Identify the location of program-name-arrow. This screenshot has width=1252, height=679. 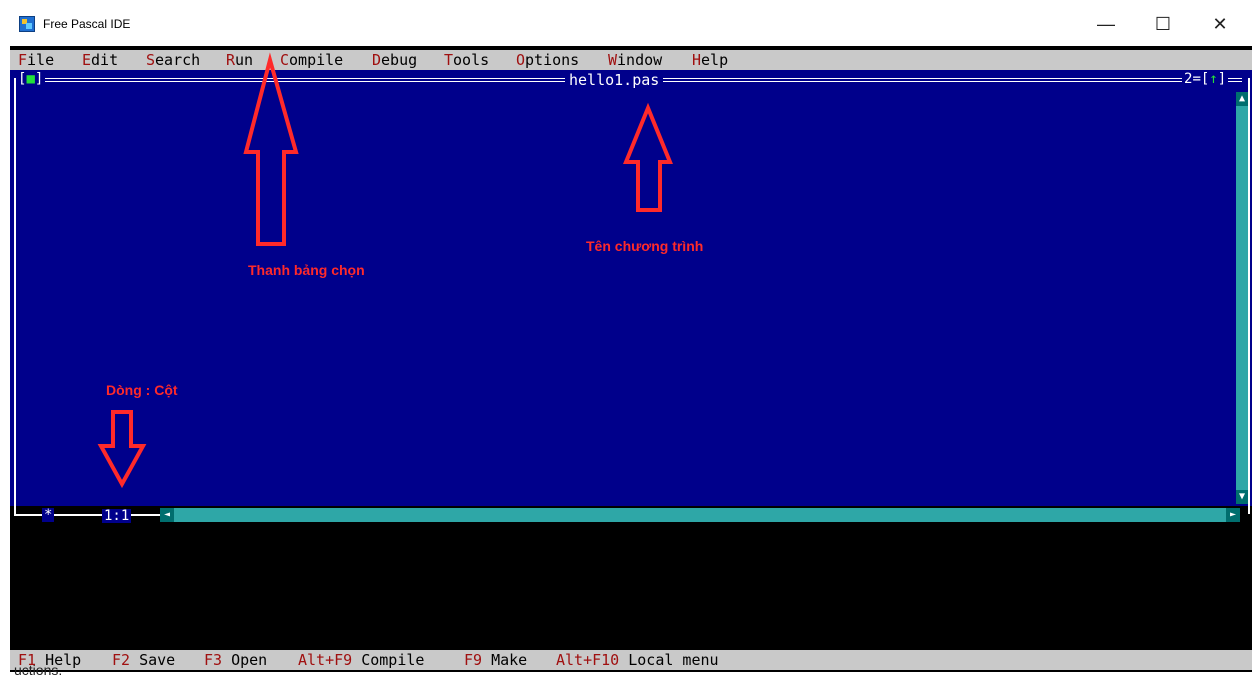
(648, 157).